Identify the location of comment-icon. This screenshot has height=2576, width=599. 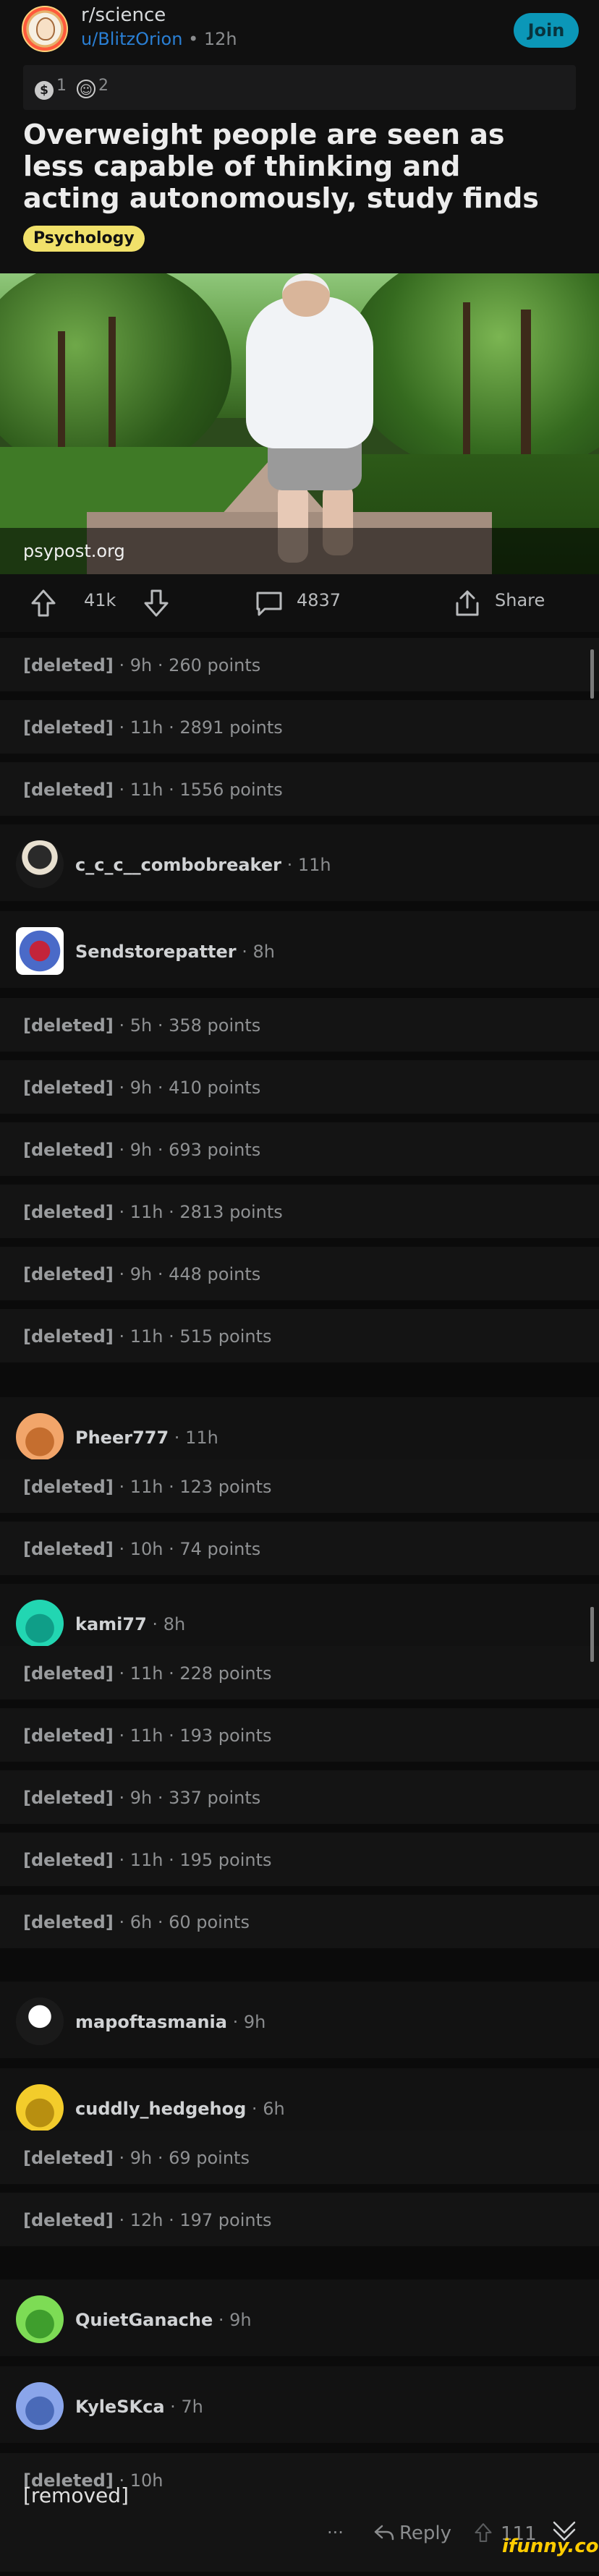
(269, 604).